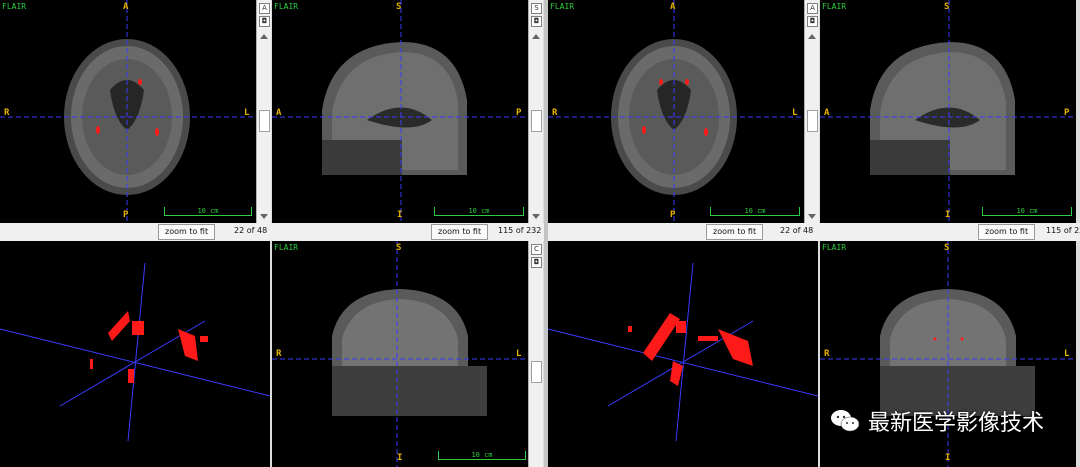 The height and width of the screenshot is (467, 1080). What do you see at coordinates (845, 421) in the screenshot?
I see `wechat-icon` at bounding box center [845, 421].